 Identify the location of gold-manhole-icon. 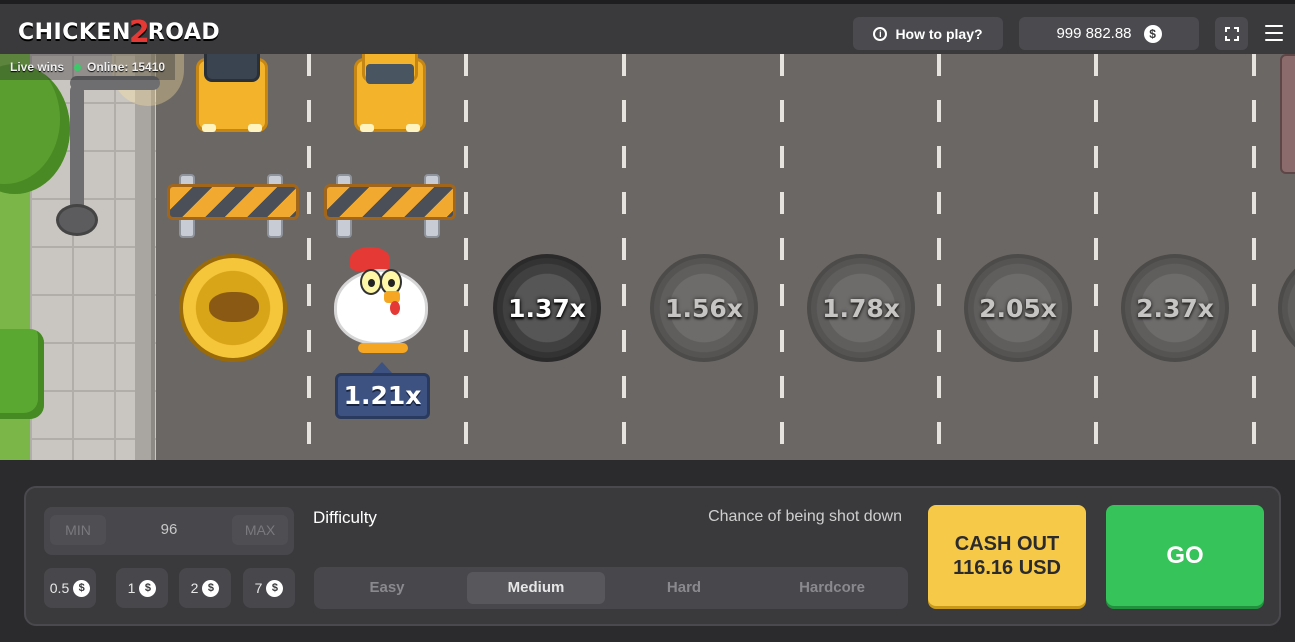
(233, 308).